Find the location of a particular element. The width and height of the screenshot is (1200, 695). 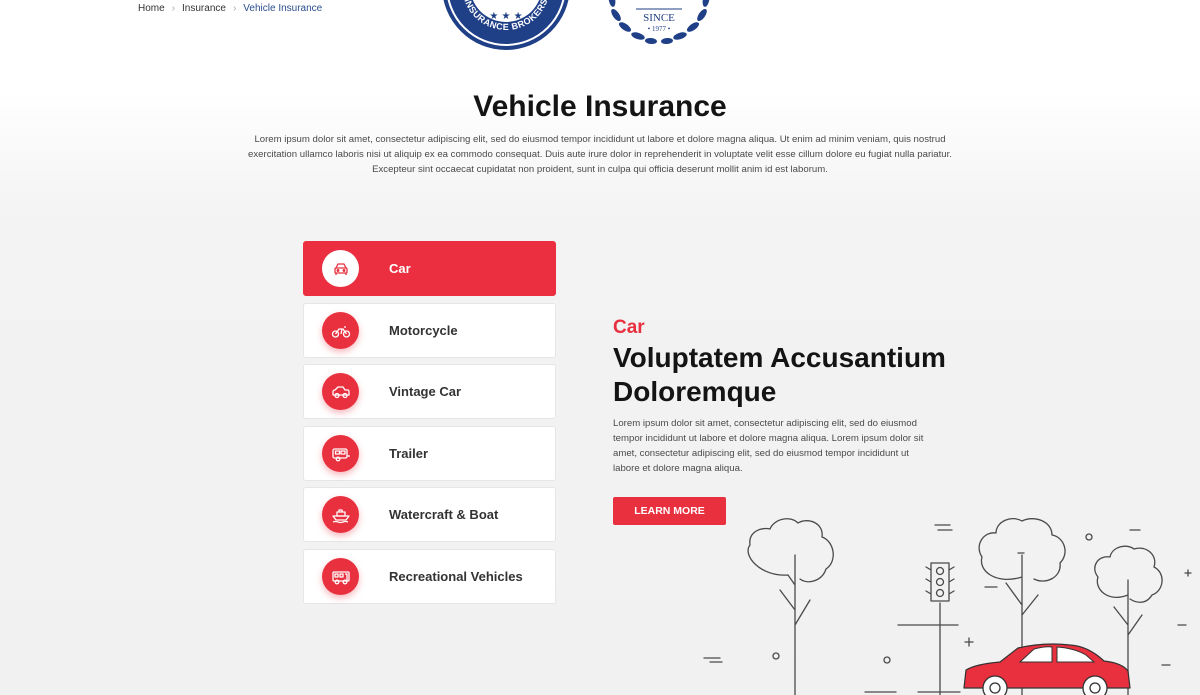

breadcrumb-current: Vehicle Insurance is located at coordinates (283, 8).